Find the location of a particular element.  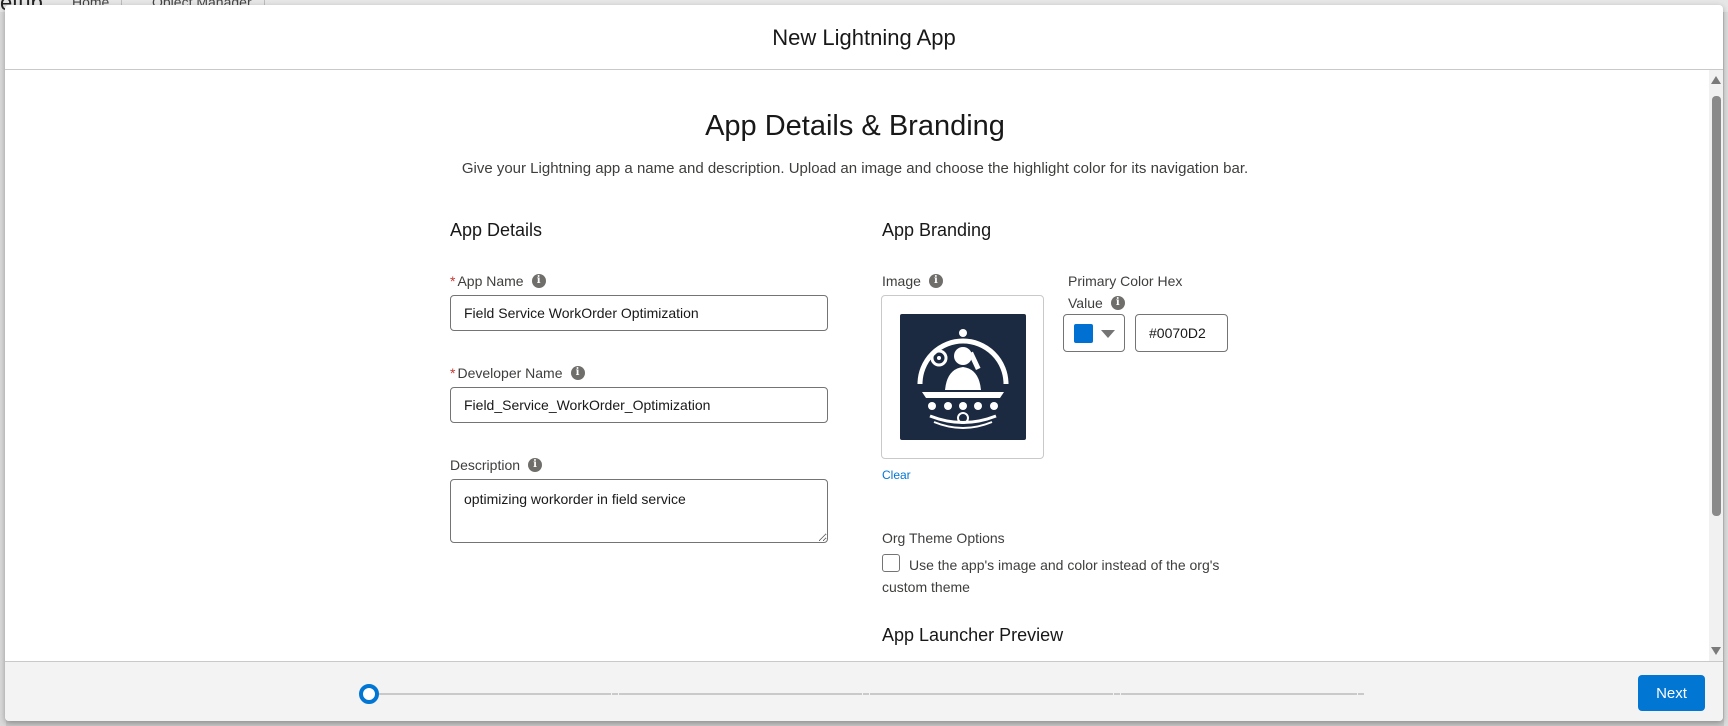

app-name-input is located at coordinates (639, 313).